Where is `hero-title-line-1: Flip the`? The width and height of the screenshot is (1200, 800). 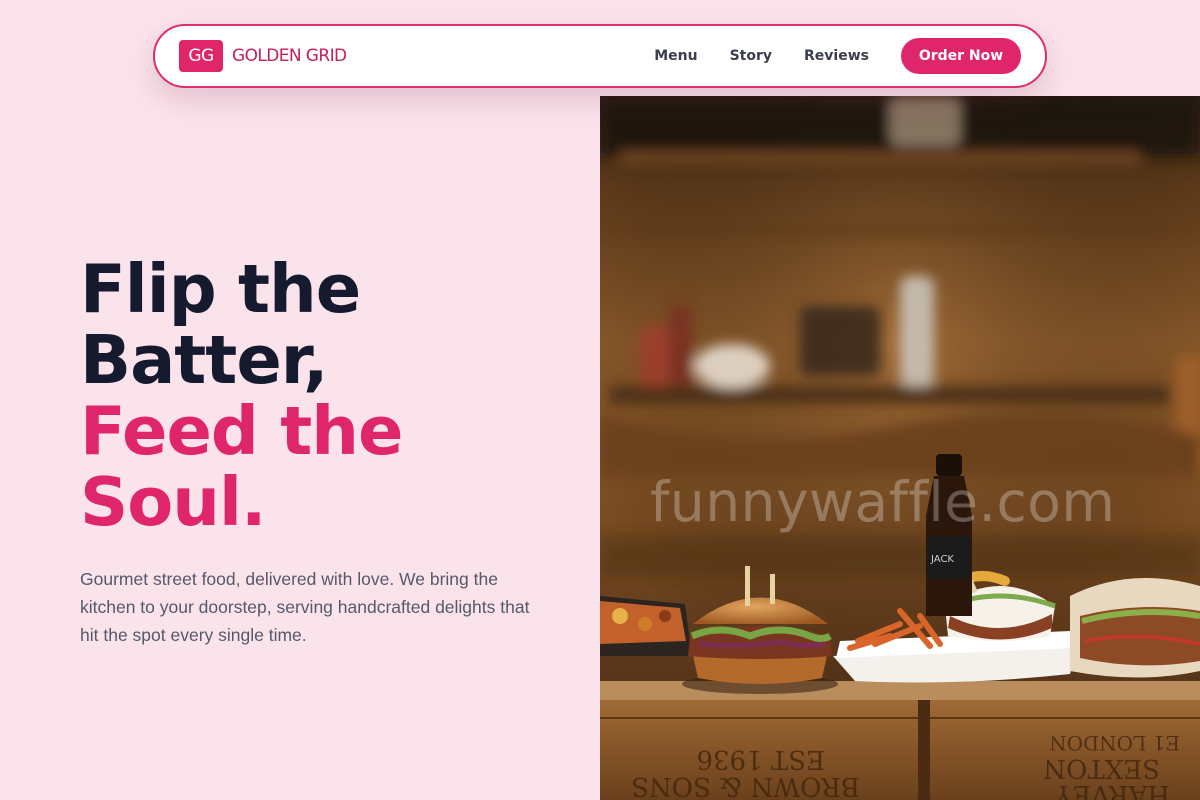
hero-title-line-1: Flip the is located at coordinates (220, 289).